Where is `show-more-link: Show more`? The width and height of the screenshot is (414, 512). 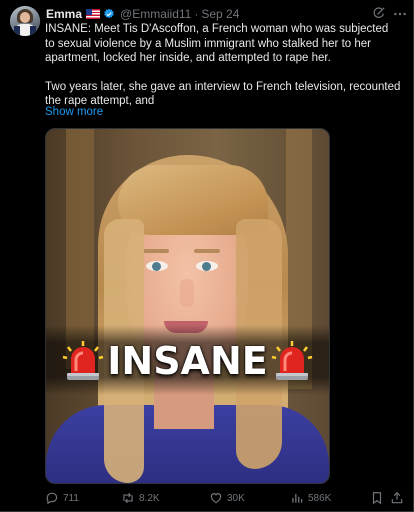 show-more-link: Show more is located at coordinates (74, 112).